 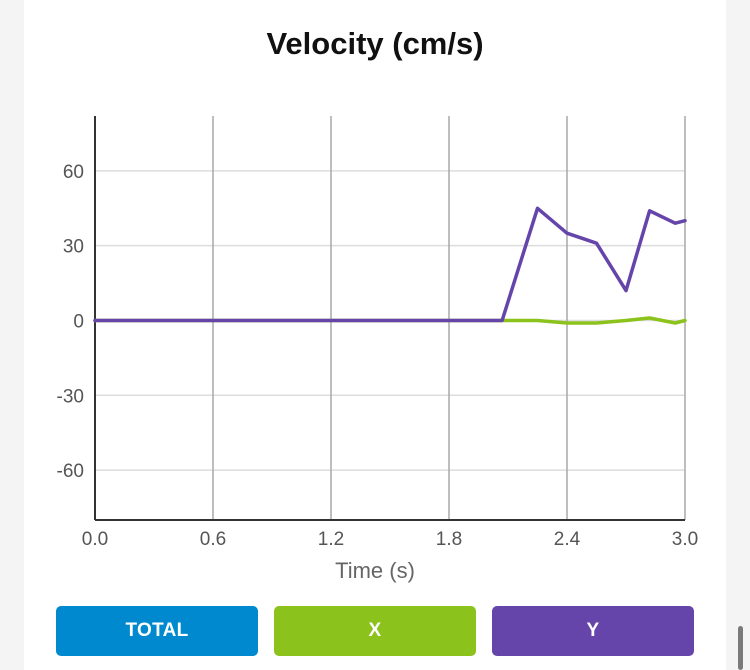 What do you see at coordinates (567, 539) in the screenshot?
I see `x-tick-label: 2.4` at bounding box center [567, 539].